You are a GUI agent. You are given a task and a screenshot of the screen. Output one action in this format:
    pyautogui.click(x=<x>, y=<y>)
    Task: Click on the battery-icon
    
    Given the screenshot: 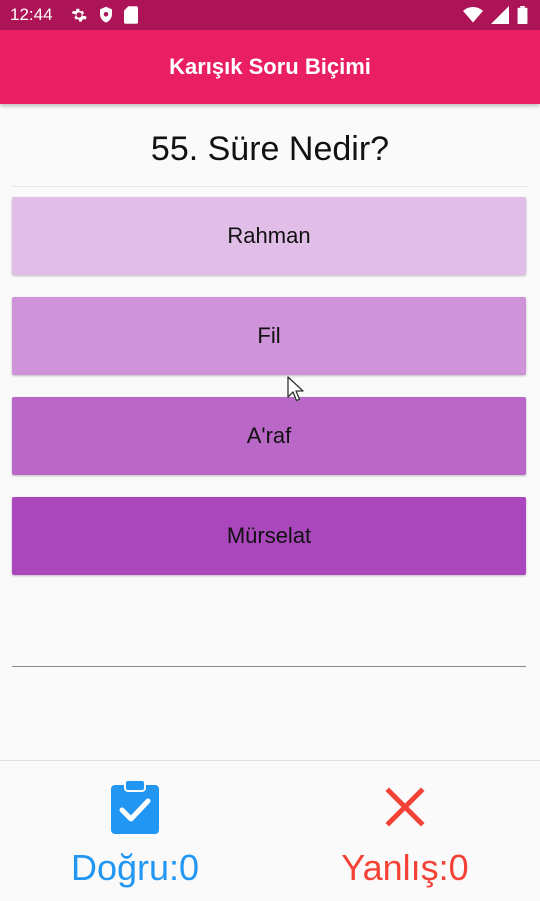 What is the action you would take?
    pyautogui.click(x=522, y=15)
    